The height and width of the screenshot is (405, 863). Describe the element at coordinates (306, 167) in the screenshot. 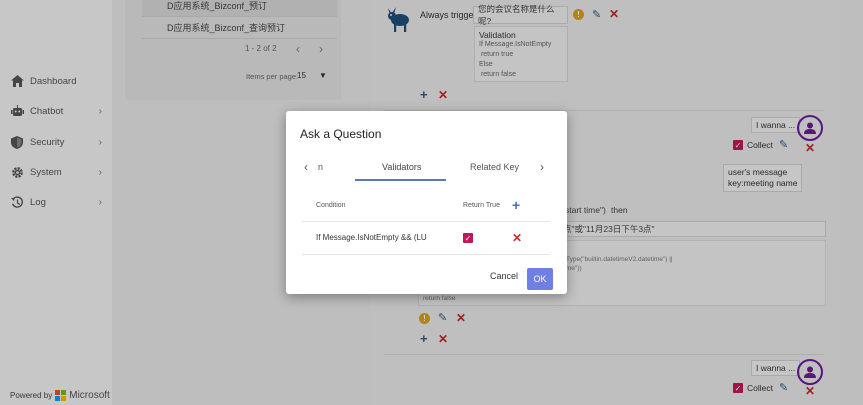

I see `tab-scroll-left-icon: ‹` at that location.